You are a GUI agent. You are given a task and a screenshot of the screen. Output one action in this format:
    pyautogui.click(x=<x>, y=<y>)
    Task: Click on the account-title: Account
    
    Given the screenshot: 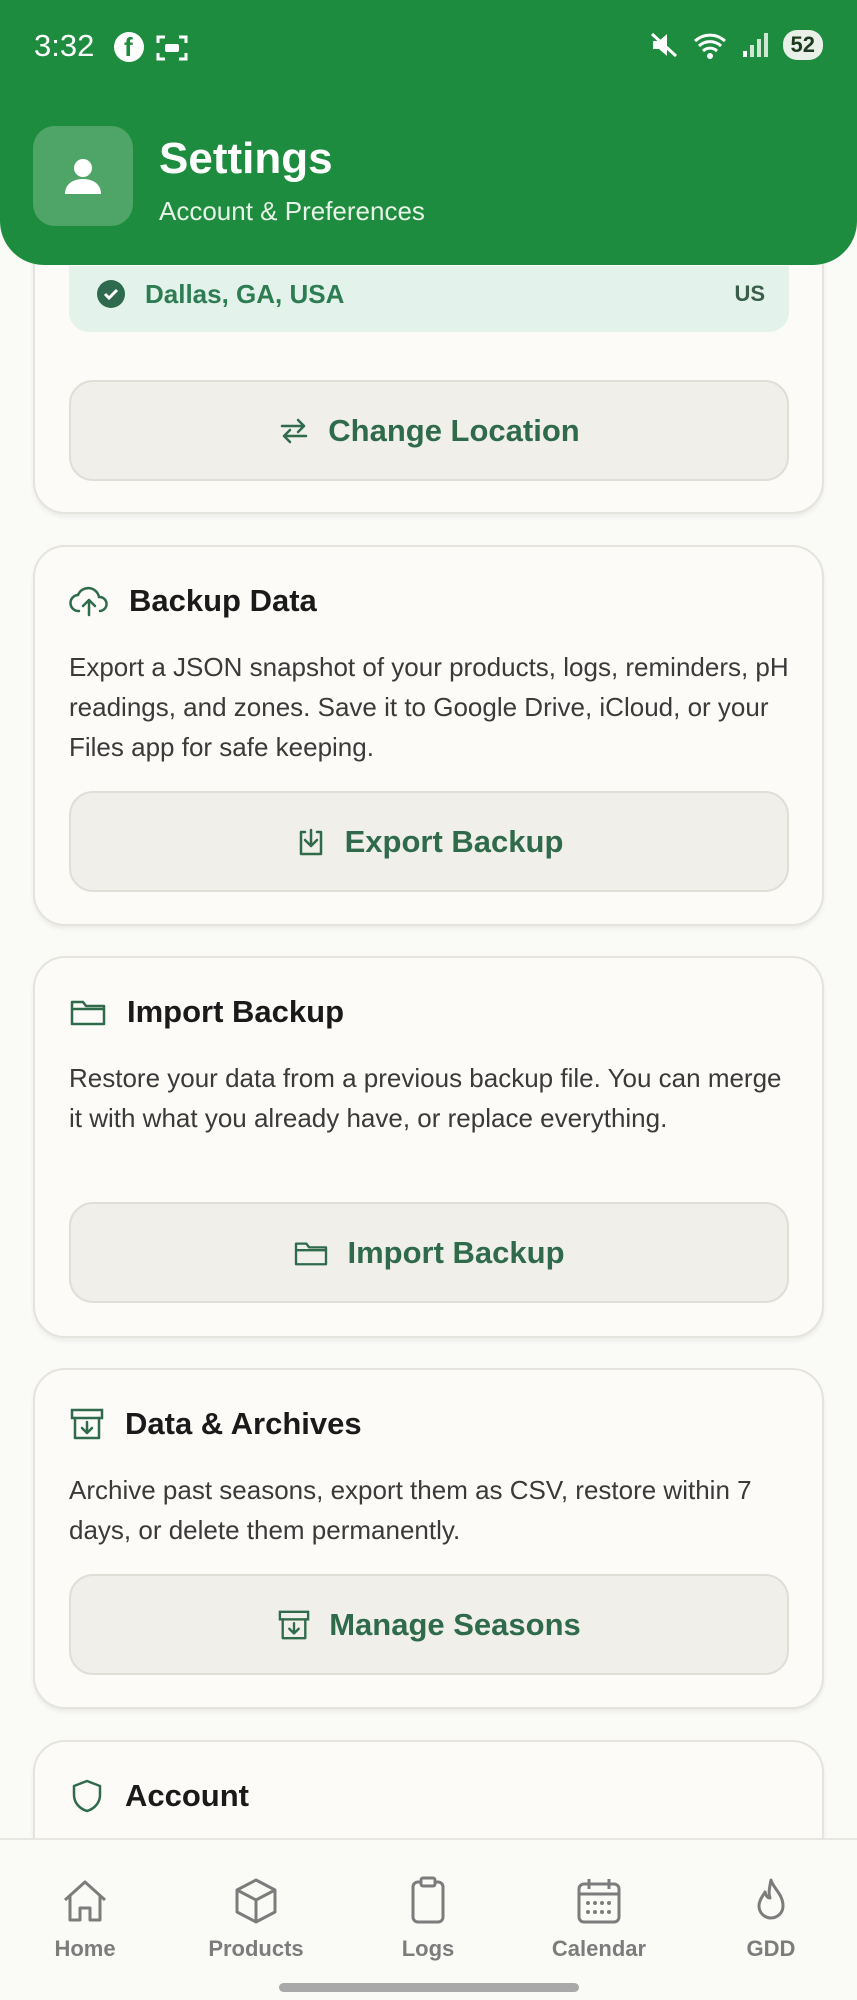 What is the action you would take?
    pyautogui.click(x=187, y=1795)
    